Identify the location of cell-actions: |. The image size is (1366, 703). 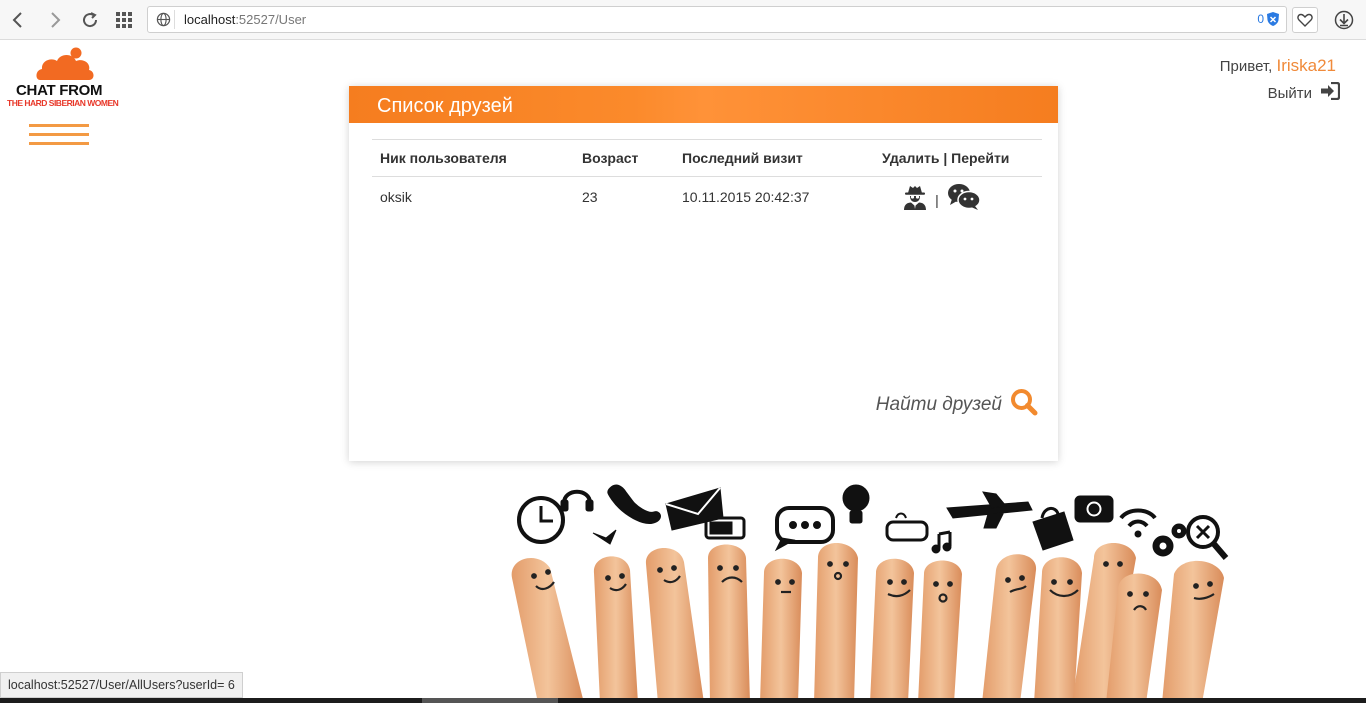
(958, 197).